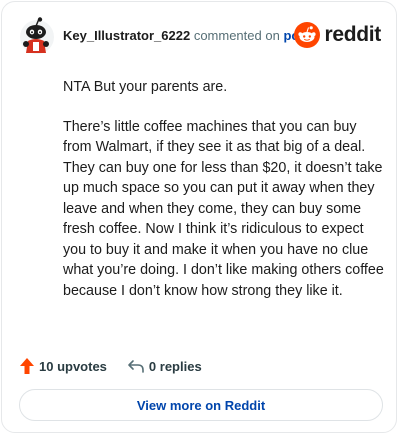  What do you see at coordinates (175, 366) in the screenshot?
I see `reply-count: 0 replies` at bounding box center [175, 366].